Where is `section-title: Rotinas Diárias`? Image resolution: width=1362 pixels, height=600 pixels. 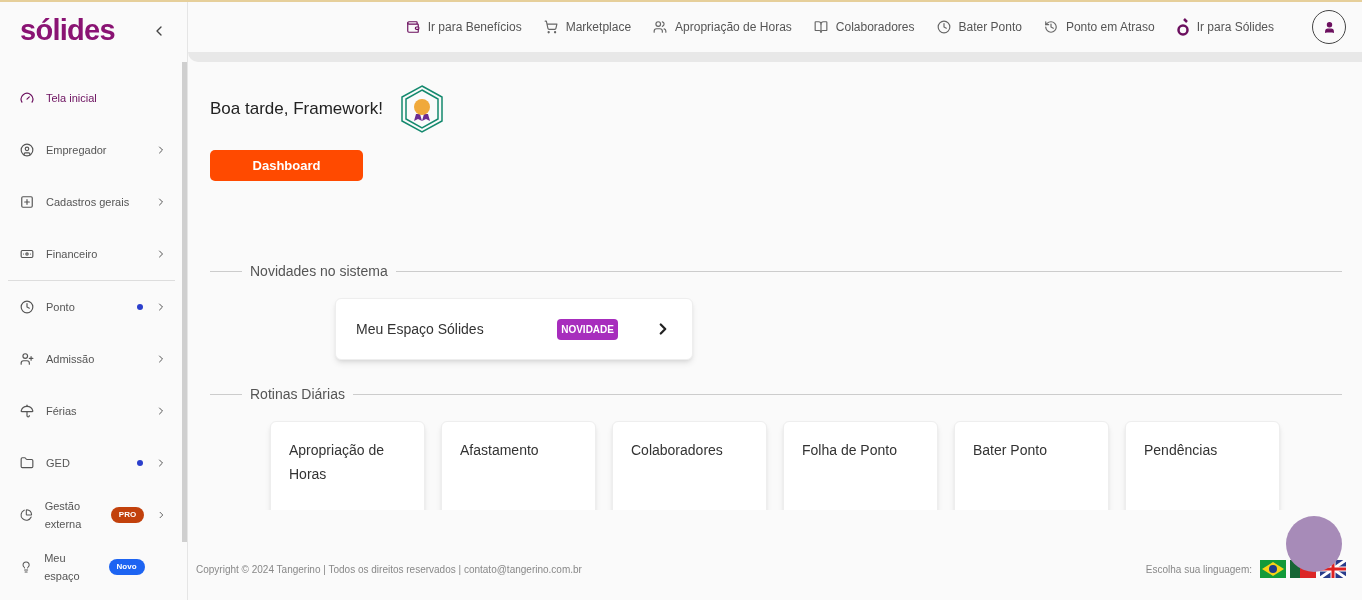 section-title: Rotinas Diárias is located at coordinates (297, 394).